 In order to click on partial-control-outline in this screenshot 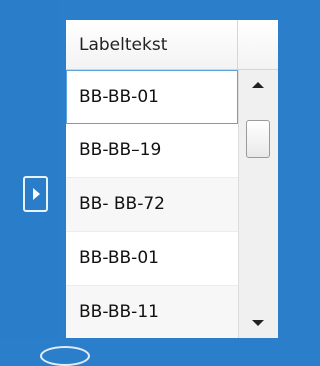, I will do `click(65, 356)`.